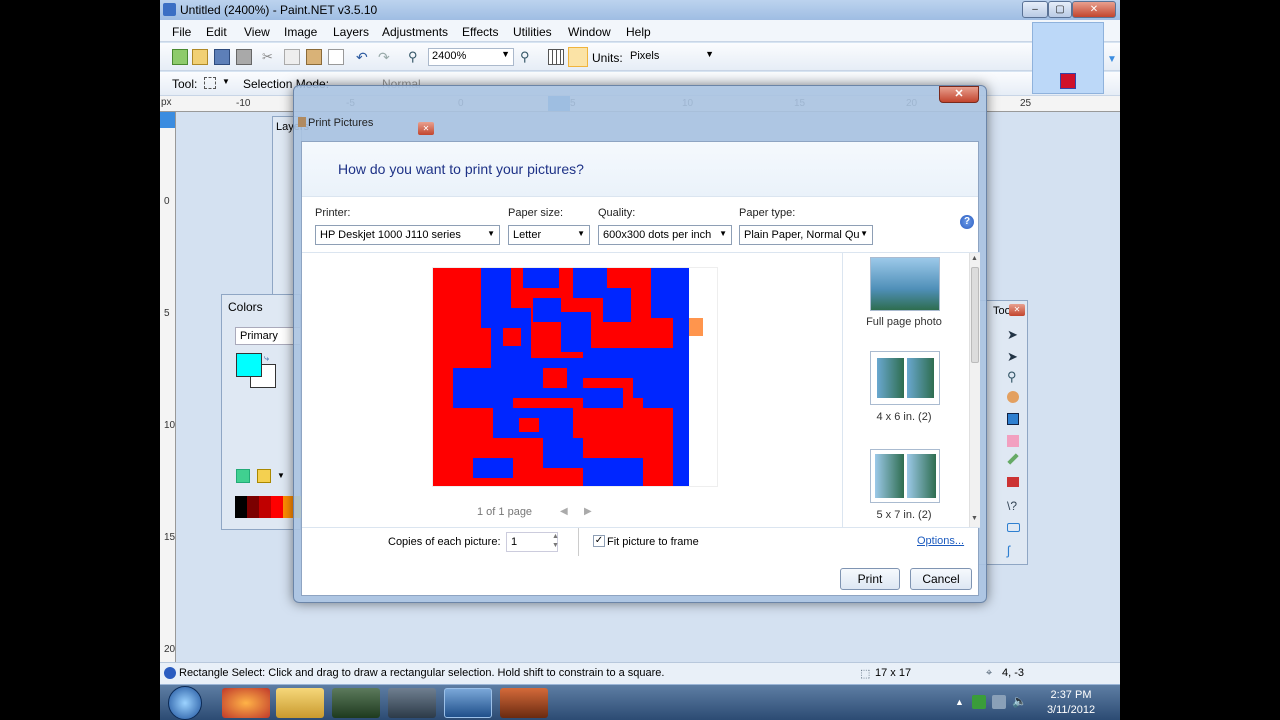  Describe the element at coordinates (336, 57) in the screenshot. I see `crop-icon` at that location.